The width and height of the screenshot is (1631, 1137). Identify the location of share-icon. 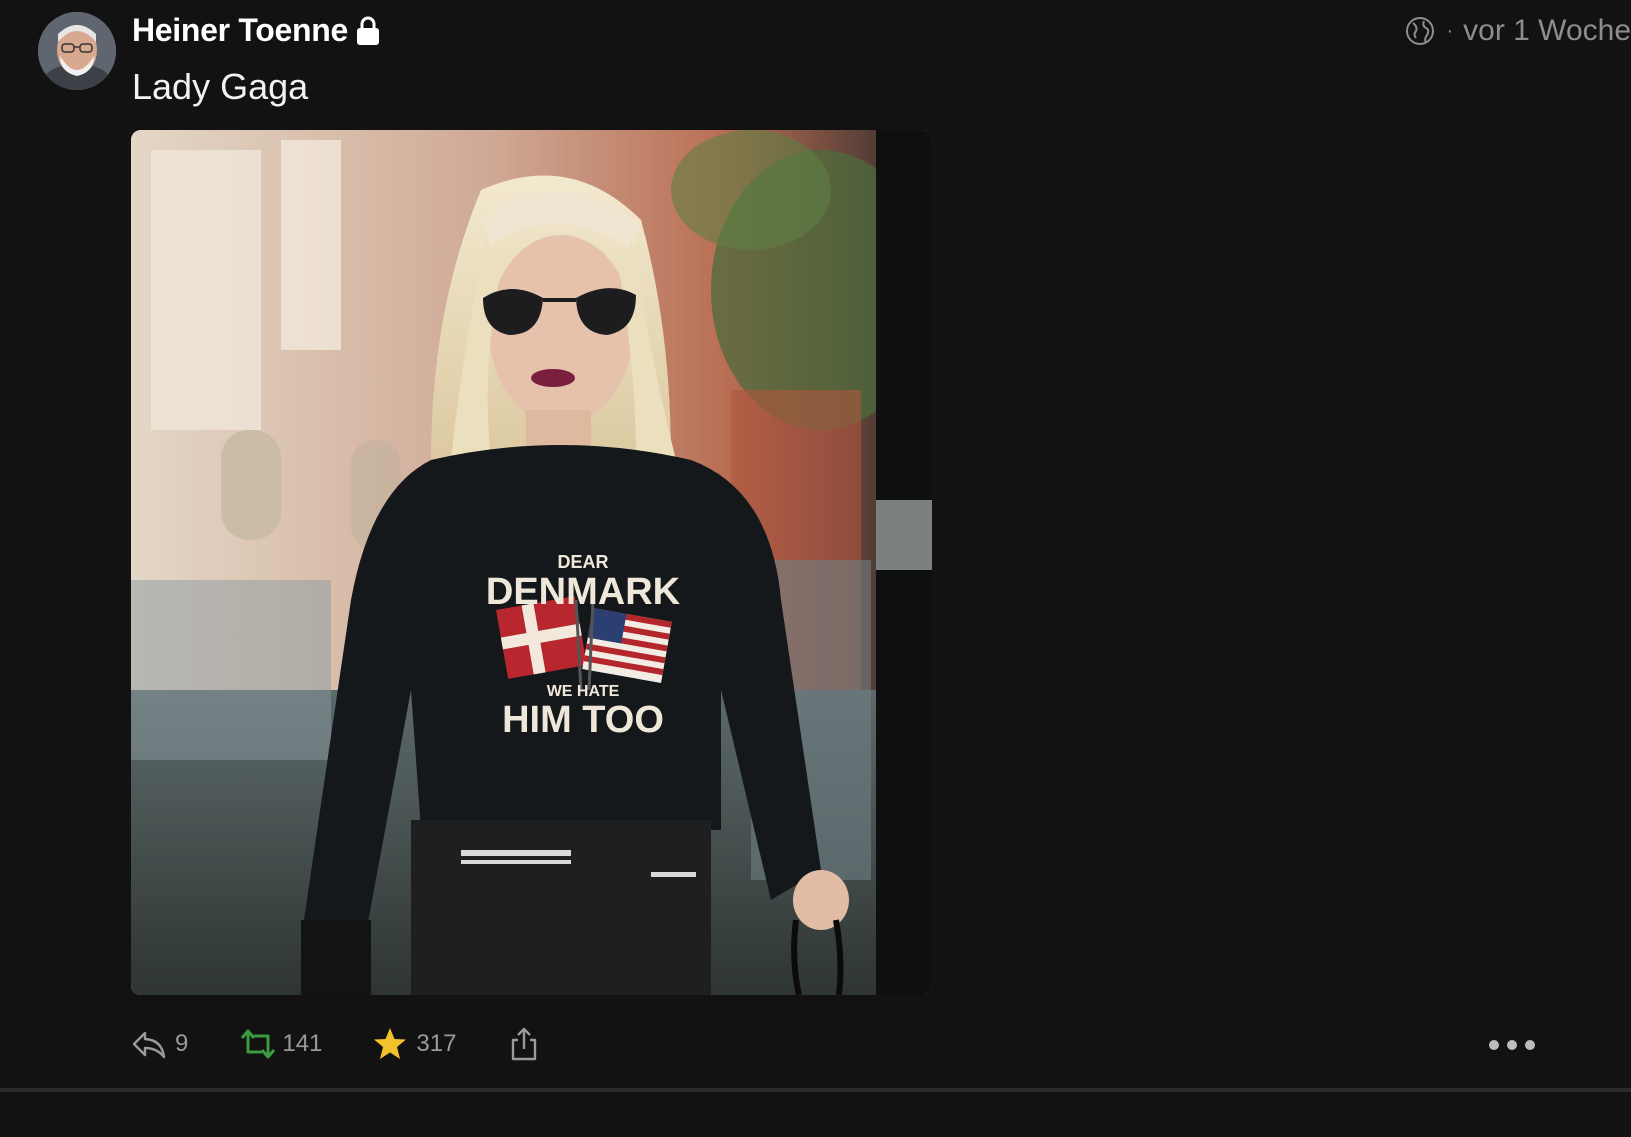
(524, 1044).